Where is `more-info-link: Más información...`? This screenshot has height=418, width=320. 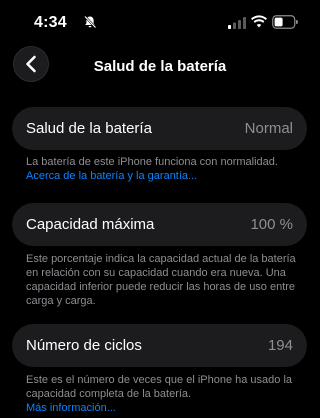
more-info-link: Más información... is located at coordinates (166, 408).